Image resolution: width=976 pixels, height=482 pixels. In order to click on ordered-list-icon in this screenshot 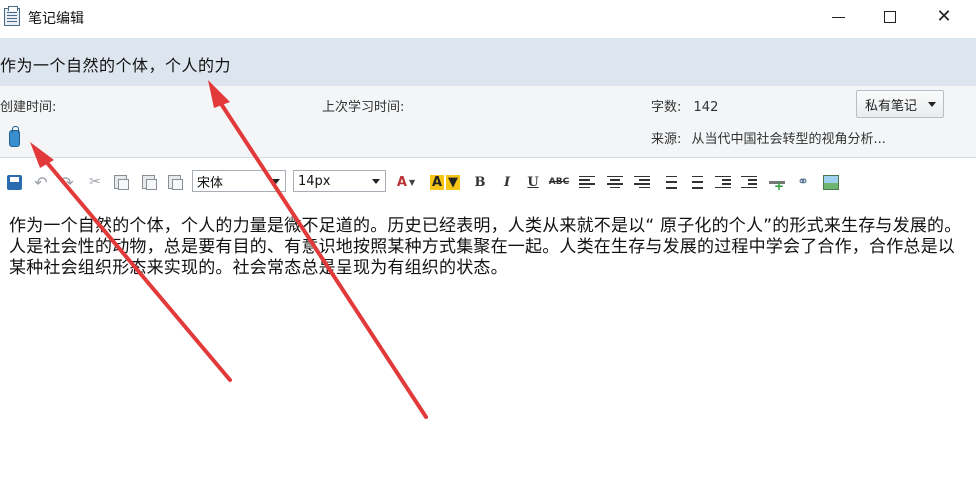, I will do `click(669, 182)`.